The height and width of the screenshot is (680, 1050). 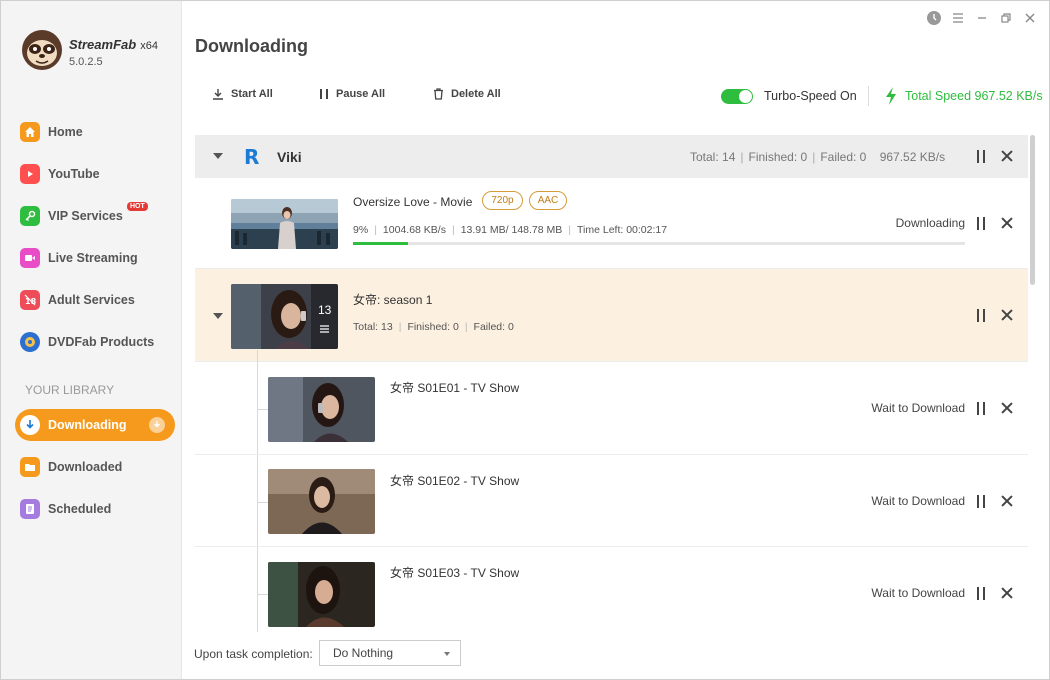 I want to click on total-speed: Total Speed 967.52 KB/s, so click(x=974, y=96).